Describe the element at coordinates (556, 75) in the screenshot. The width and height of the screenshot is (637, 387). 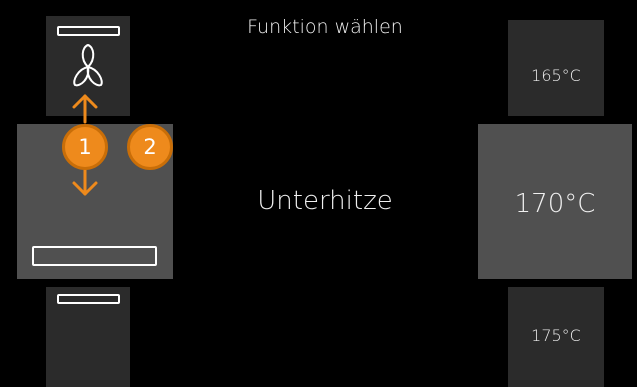
I see `temperature-value: 165°C` at that location.